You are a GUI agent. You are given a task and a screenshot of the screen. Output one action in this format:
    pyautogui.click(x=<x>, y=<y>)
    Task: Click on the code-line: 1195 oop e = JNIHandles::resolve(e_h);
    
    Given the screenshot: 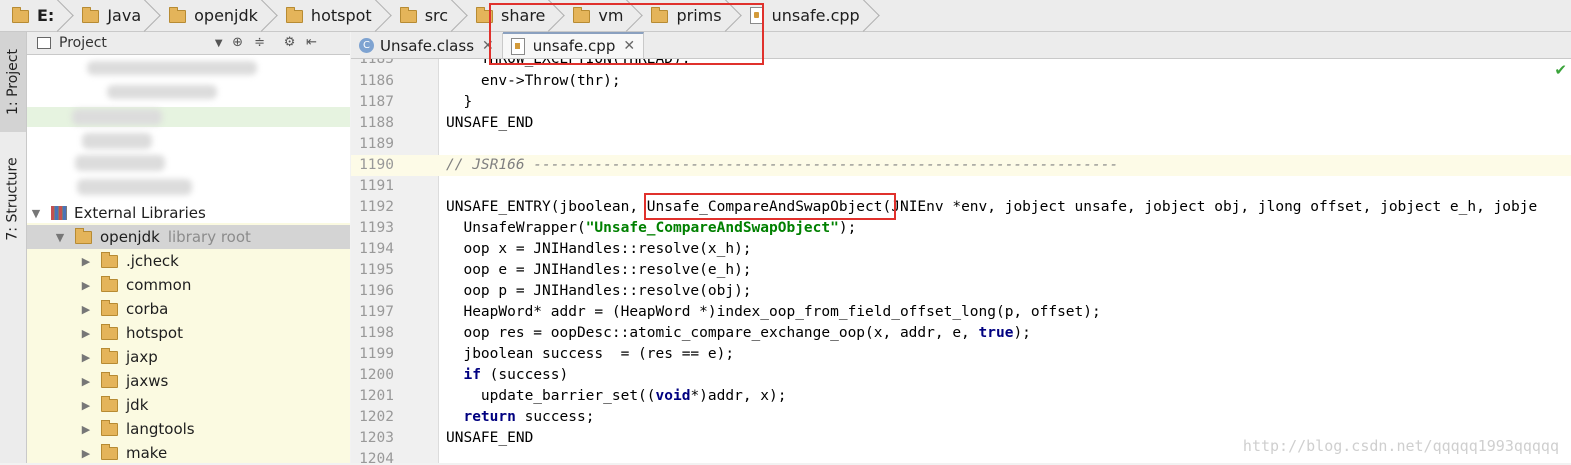 What is the action you would take?
    pyautogui.click(x=961, y=270)
    